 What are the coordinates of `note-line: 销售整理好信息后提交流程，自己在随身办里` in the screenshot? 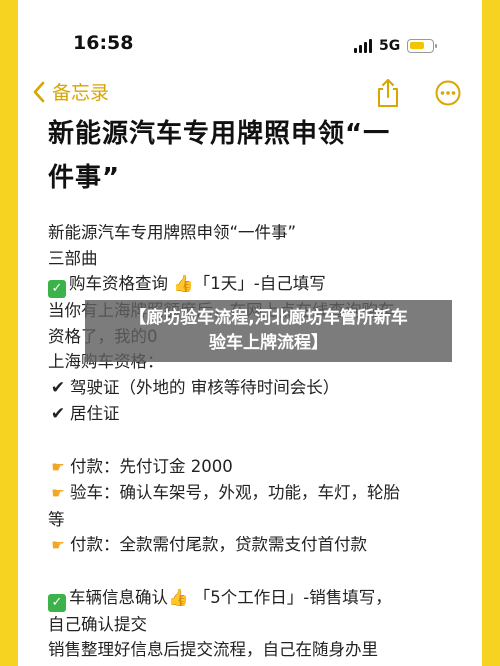 It's located at (258, 650).